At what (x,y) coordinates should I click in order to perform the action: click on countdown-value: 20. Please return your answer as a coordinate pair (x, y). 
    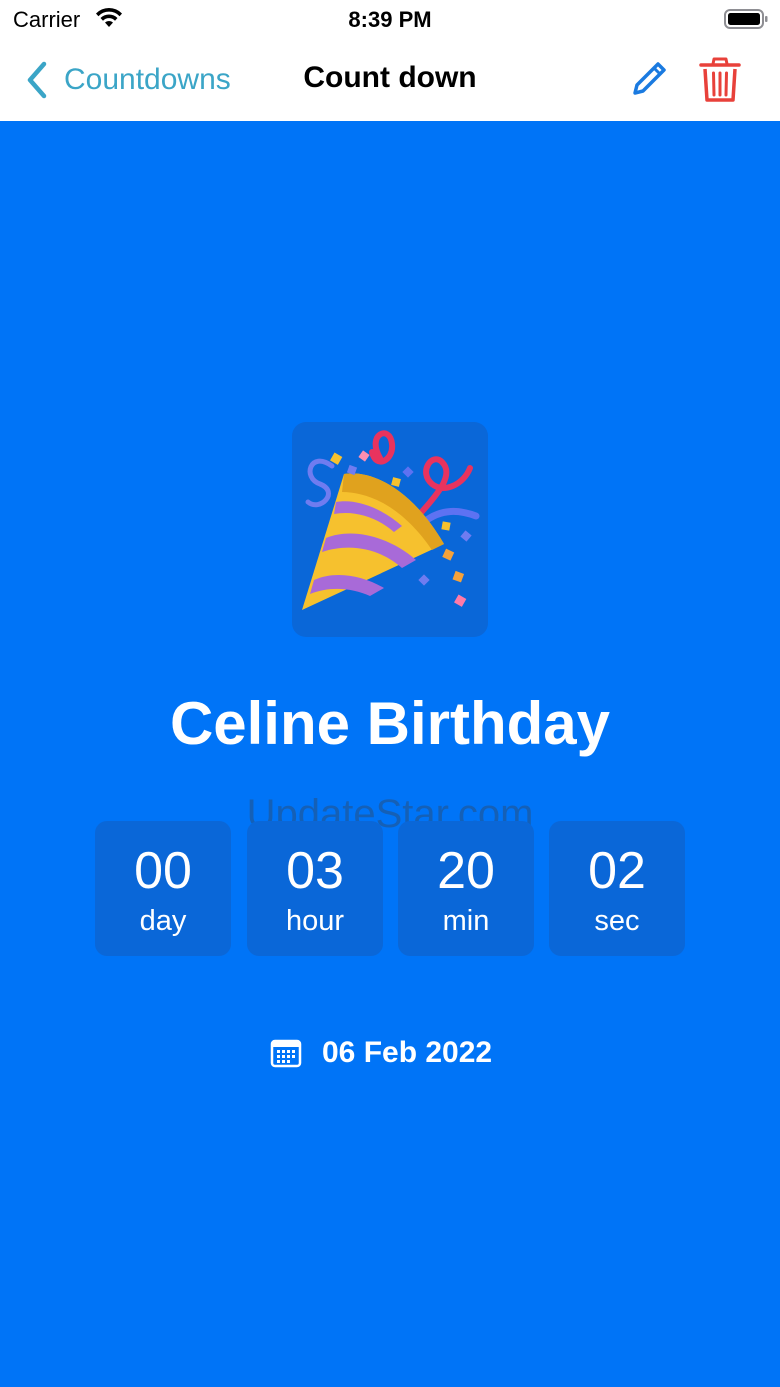
    Looking at the image, I should click on (466, 871).